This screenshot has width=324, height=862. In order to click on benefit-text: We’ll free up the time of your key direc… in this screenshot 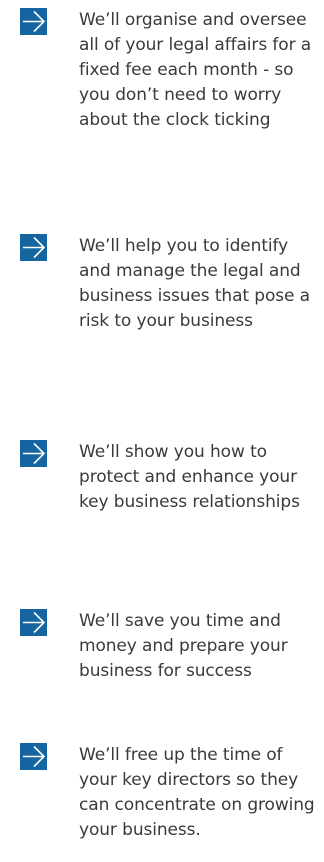, I will do `click(197, 792)`.